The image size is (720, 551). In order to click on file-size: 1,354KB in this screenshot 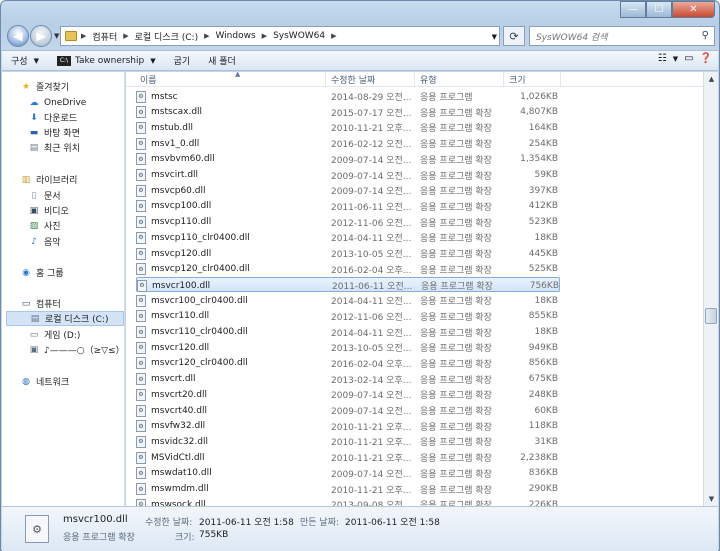, I will do `click(539, 159)`.